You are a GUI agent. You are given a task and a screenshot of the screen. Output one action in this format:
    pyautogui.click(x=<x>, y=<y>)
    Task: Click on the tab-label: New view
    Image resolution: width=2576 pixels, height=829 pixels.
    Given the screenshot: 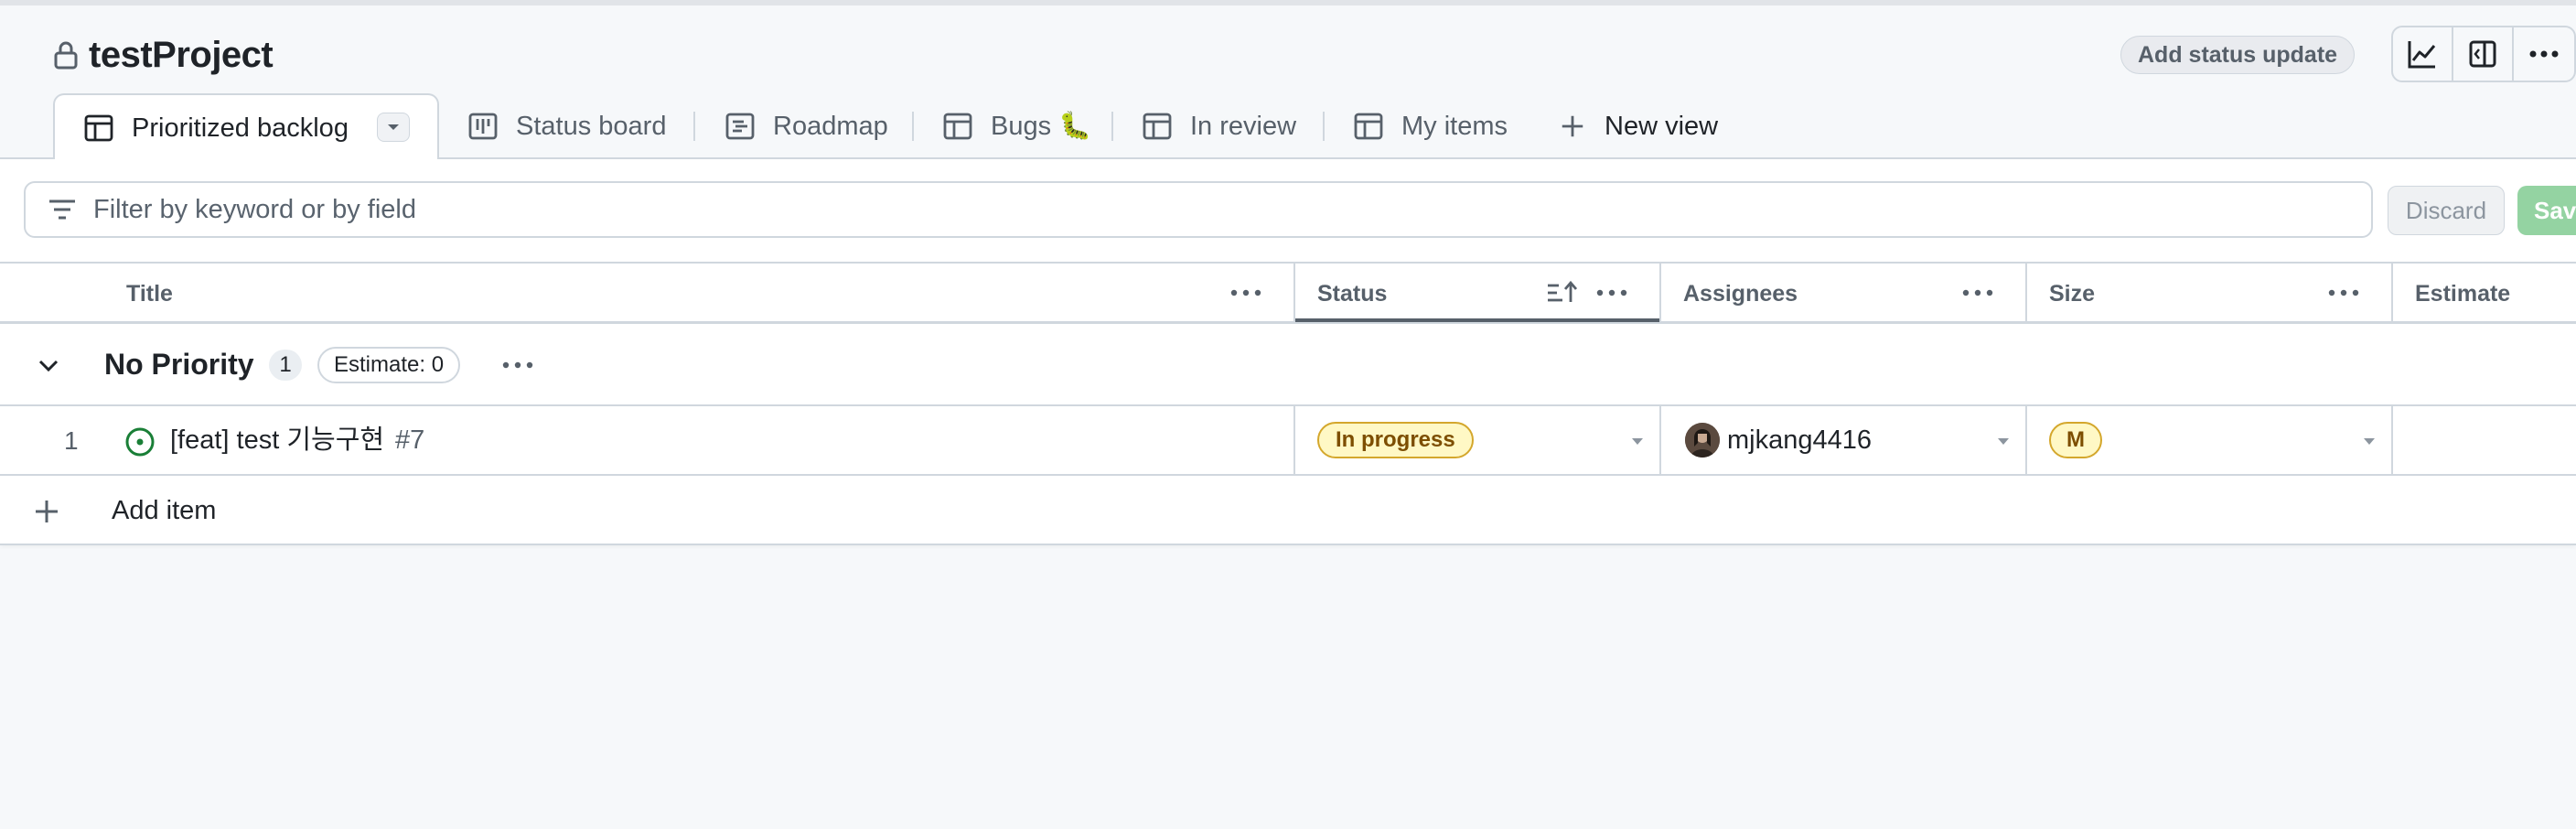 What is the action you would take?
    pyautogui.click(x=1662, y=126)
    